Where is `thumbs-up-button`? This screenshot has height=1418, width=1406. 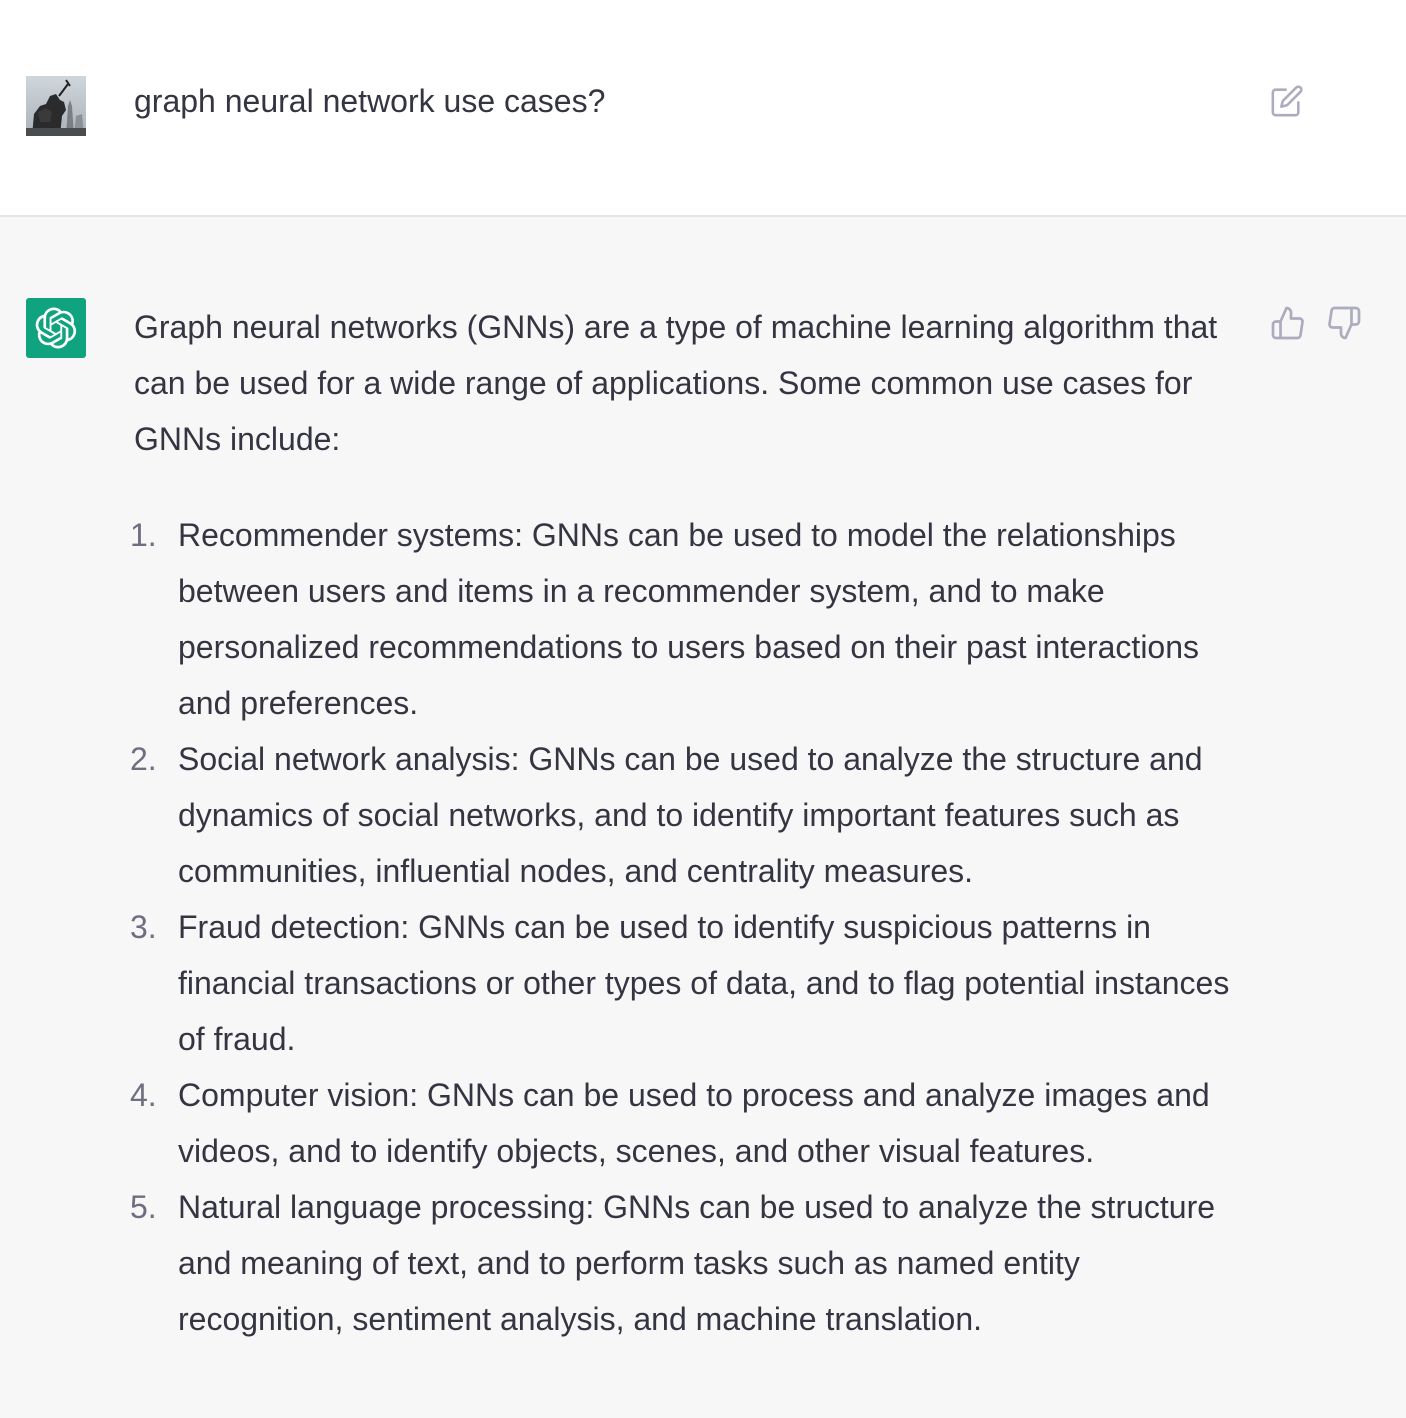 thumbs-up-button is located at coordinates (1288, 323).